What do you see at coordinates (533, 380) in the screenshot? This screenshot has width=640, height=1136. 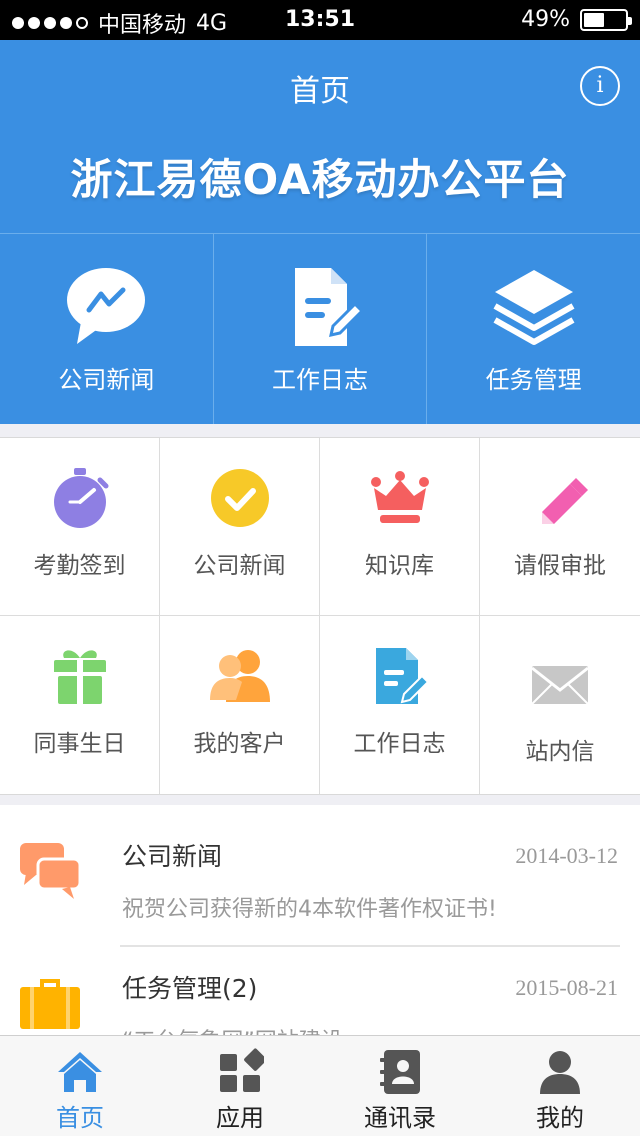 I see `quick-label: 任务管理` at bounding box center [533, 380].